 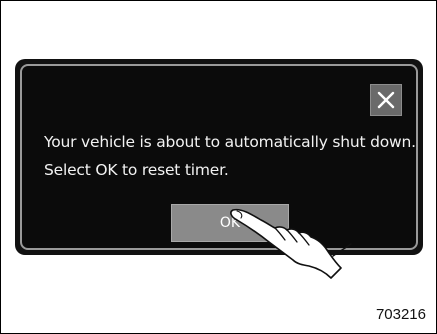 I want to click on message-line-2: Select OK to reset timer., so click(x=136, y=170).